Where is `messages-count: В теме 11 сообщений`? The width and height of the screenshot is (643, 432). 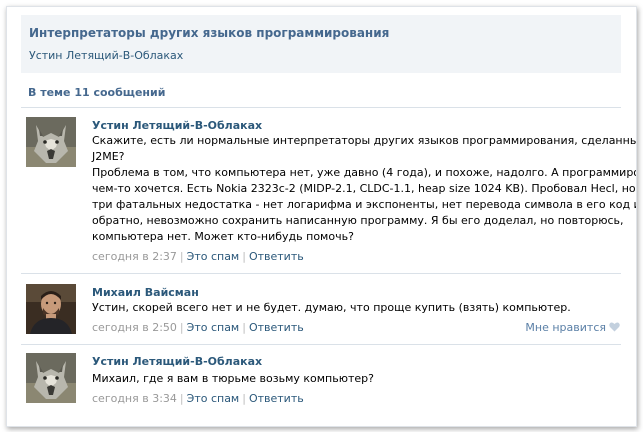 messages-count: В теме 11 сообщений is located at coordinates (97, 92).